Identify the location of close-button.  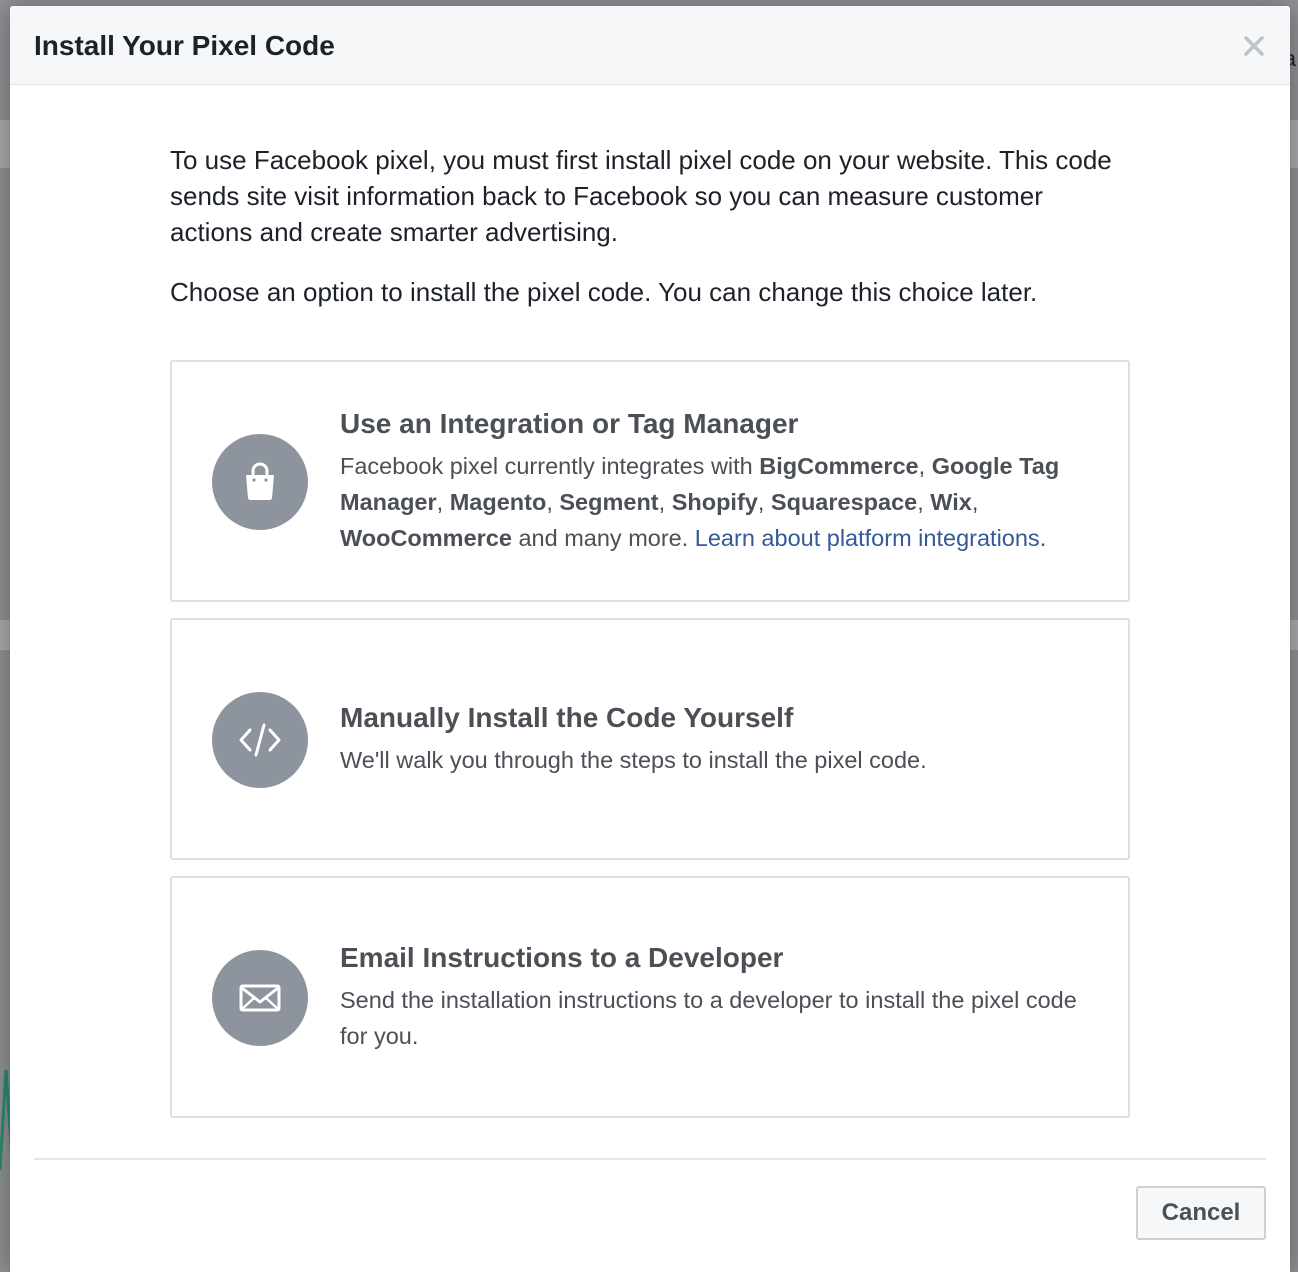
(1254, 46).